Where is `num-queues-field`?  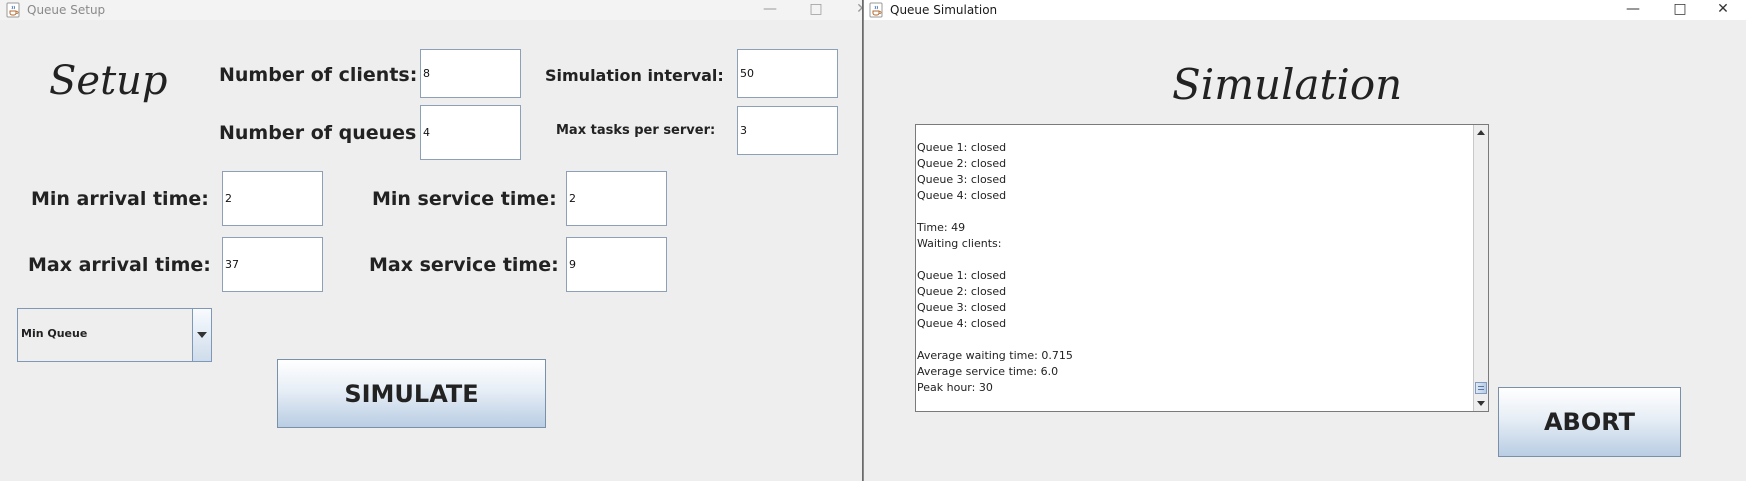 num-queues-field is located at coordinates (470, 132).